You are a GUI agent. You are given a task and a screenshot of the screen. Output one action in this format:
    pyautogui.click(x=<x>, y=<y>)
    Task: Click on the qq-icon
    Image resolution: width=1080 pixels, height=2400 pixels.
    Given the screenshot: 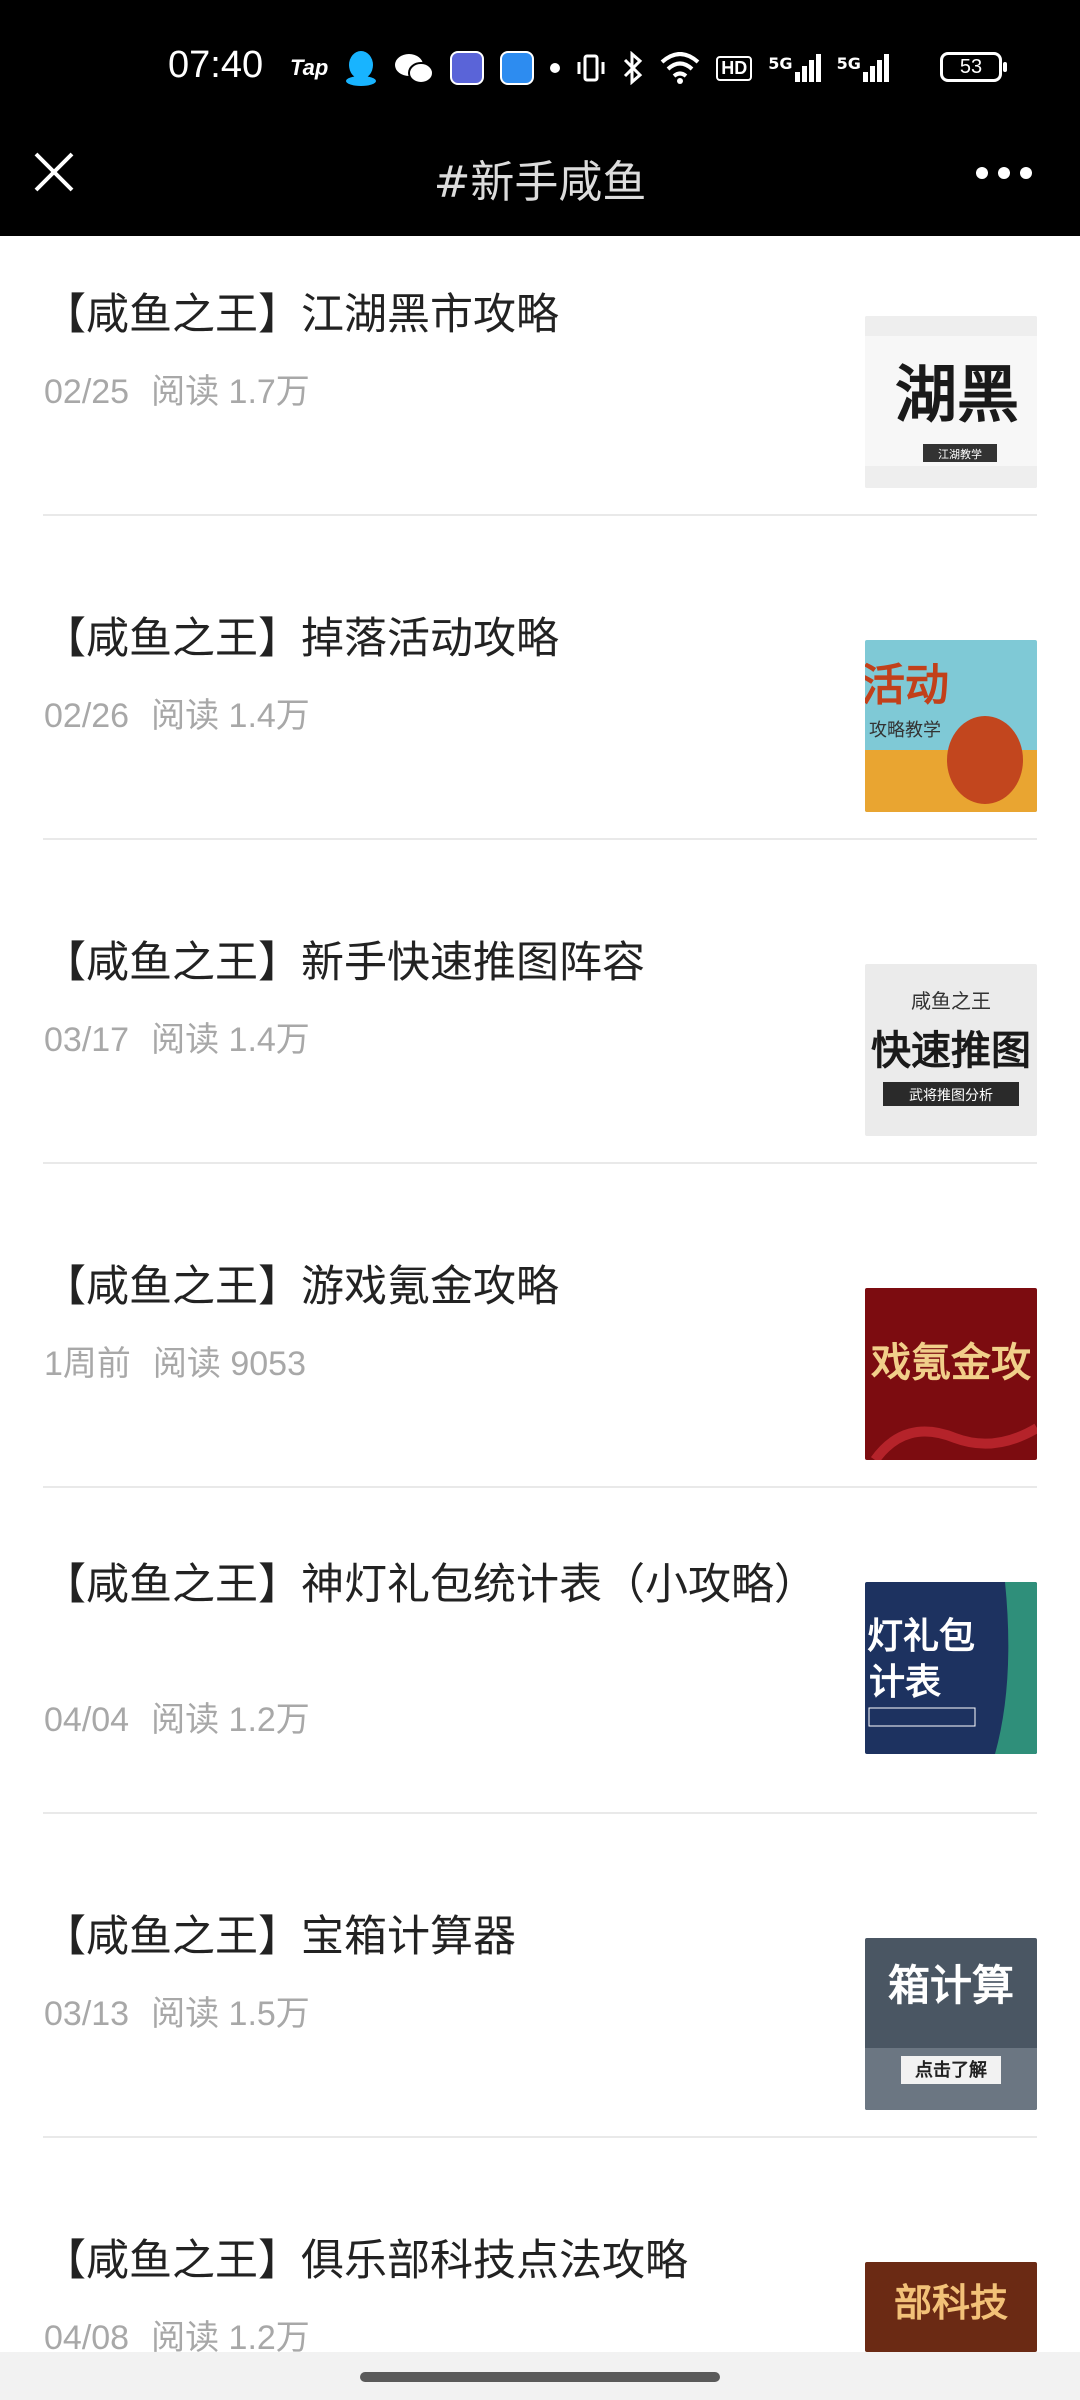 What is the action you would take?
    pyautogui.click(x=361, y=68)
    